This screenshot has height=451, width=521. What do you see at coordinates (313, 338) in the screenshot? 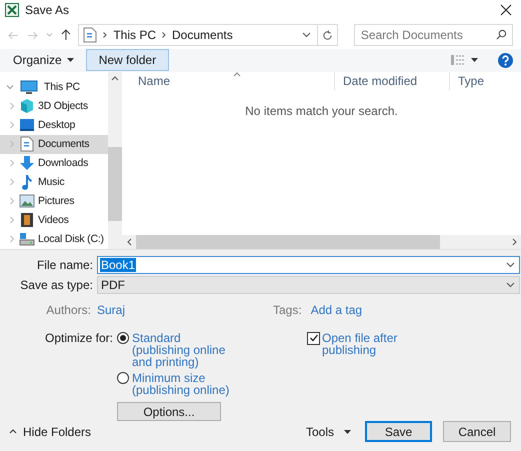
I see `checkbox` at bounding box center [313, 338].